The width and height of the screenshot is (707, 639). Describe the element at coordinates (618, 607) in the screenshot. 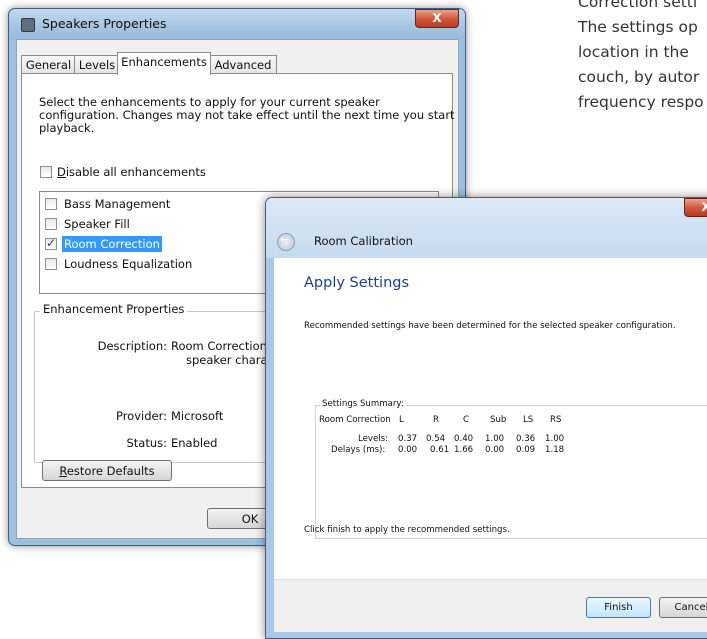

I see `finish-button: Finish` at that location.